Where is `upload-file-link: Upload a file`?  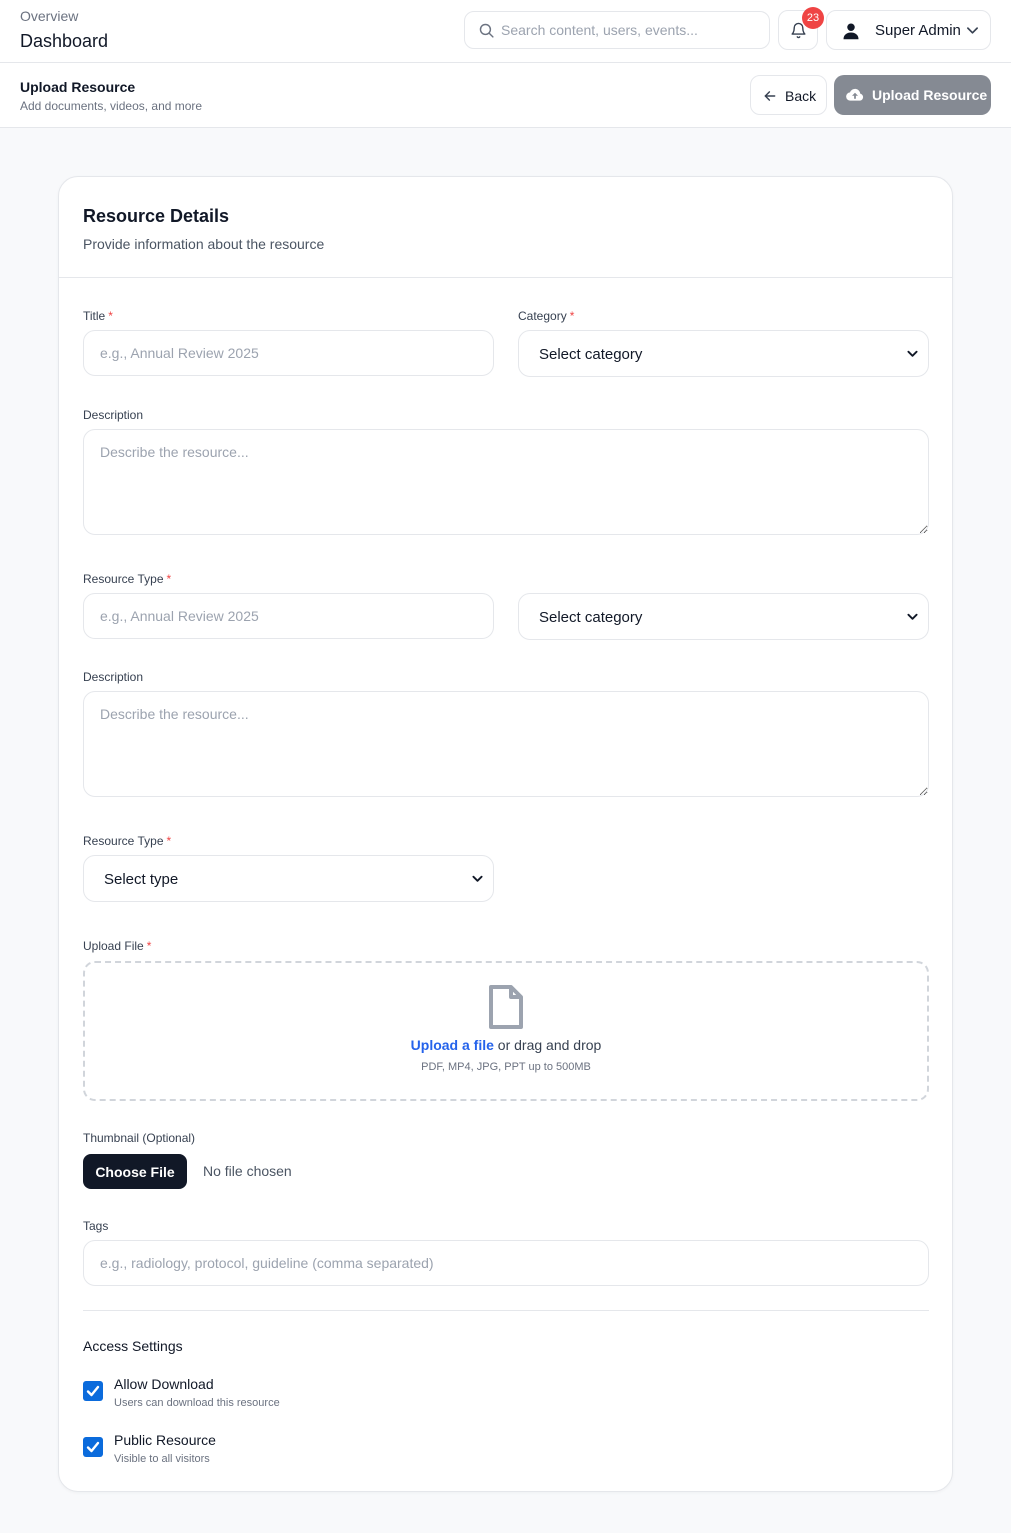
upload-file-link: Upload a file is located at coordinates (452, 1045).